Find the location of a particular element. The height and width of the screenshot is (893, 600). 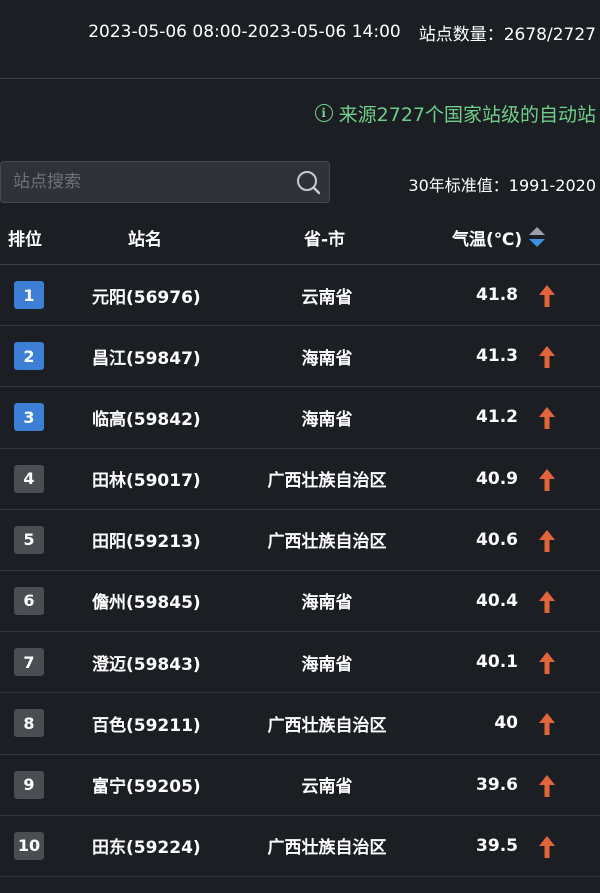

rank-badge: 8 is located at coordinates (29, 723).